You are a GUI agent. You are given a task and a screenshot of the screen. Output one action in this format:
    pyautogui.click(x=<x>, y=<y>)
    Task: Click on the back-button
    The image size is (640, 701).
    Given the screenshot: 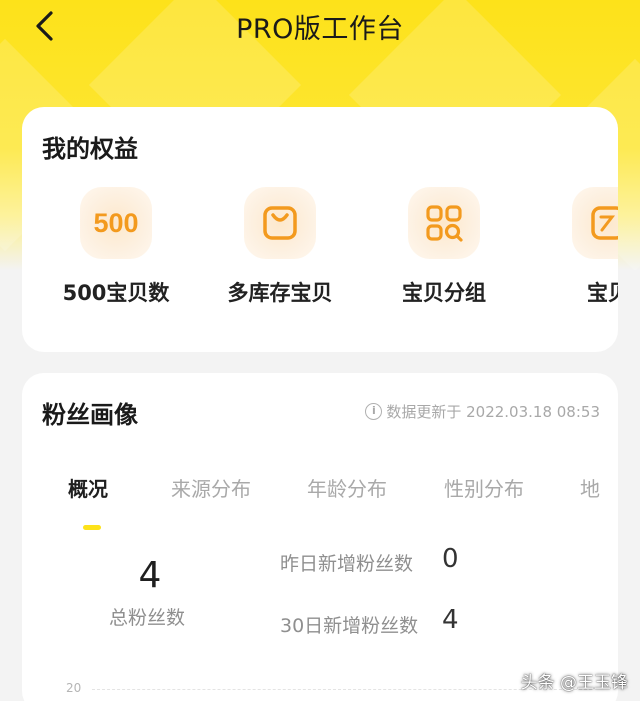 What is the action you would take?
    pyautogui.click(x=44, y=26)
    